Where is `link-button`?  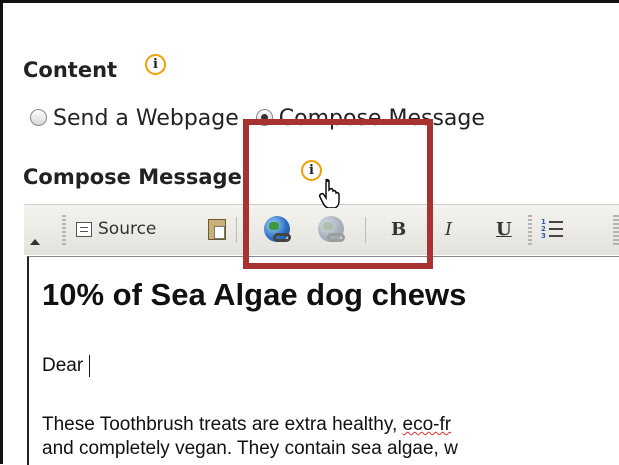
link-button is located at coordinates (277, 229).